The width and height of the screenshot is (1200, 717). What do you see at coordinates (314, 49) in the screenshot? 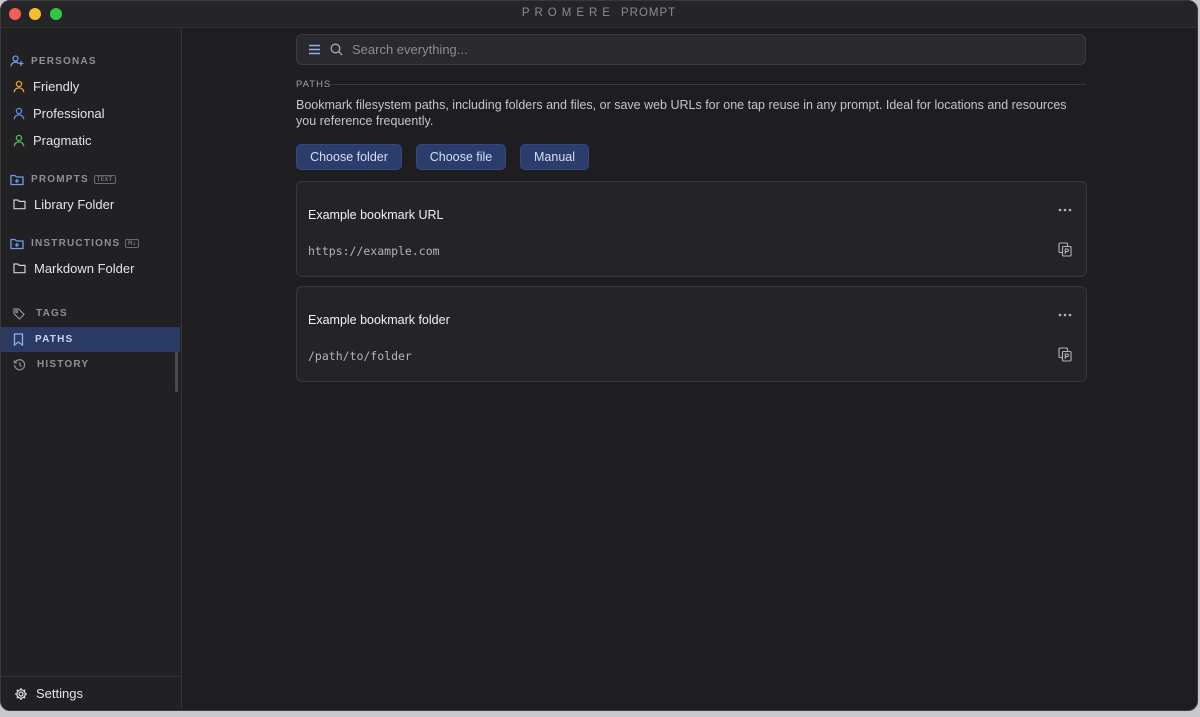
I see `menu-icon` at bounding box center [314, 49].